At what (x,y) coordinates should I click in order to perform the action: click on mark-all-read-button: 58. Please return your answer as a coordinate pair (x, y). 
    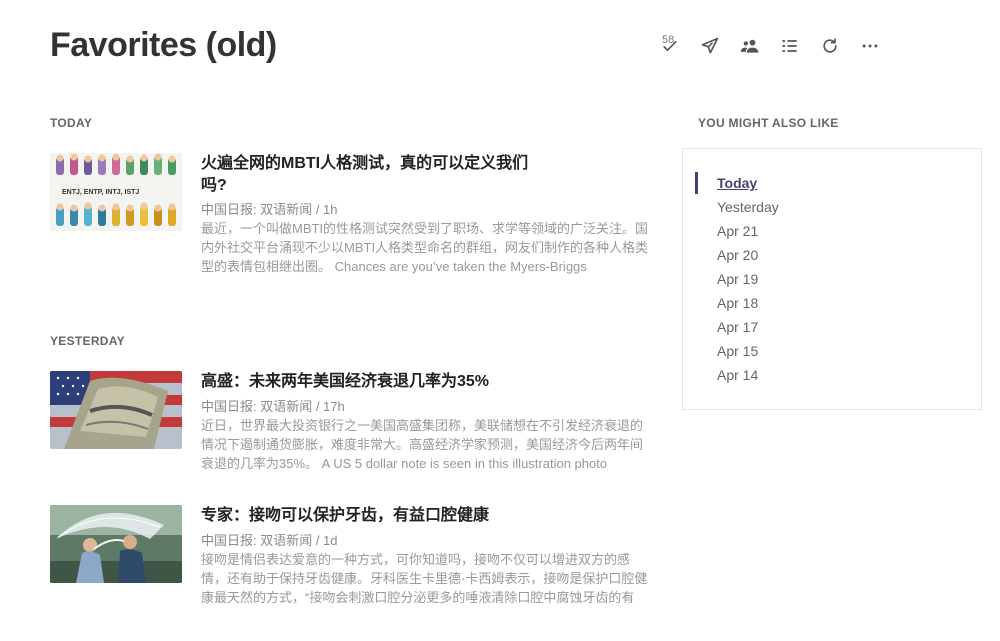
    Looking at the image, I should click on (670, 46).